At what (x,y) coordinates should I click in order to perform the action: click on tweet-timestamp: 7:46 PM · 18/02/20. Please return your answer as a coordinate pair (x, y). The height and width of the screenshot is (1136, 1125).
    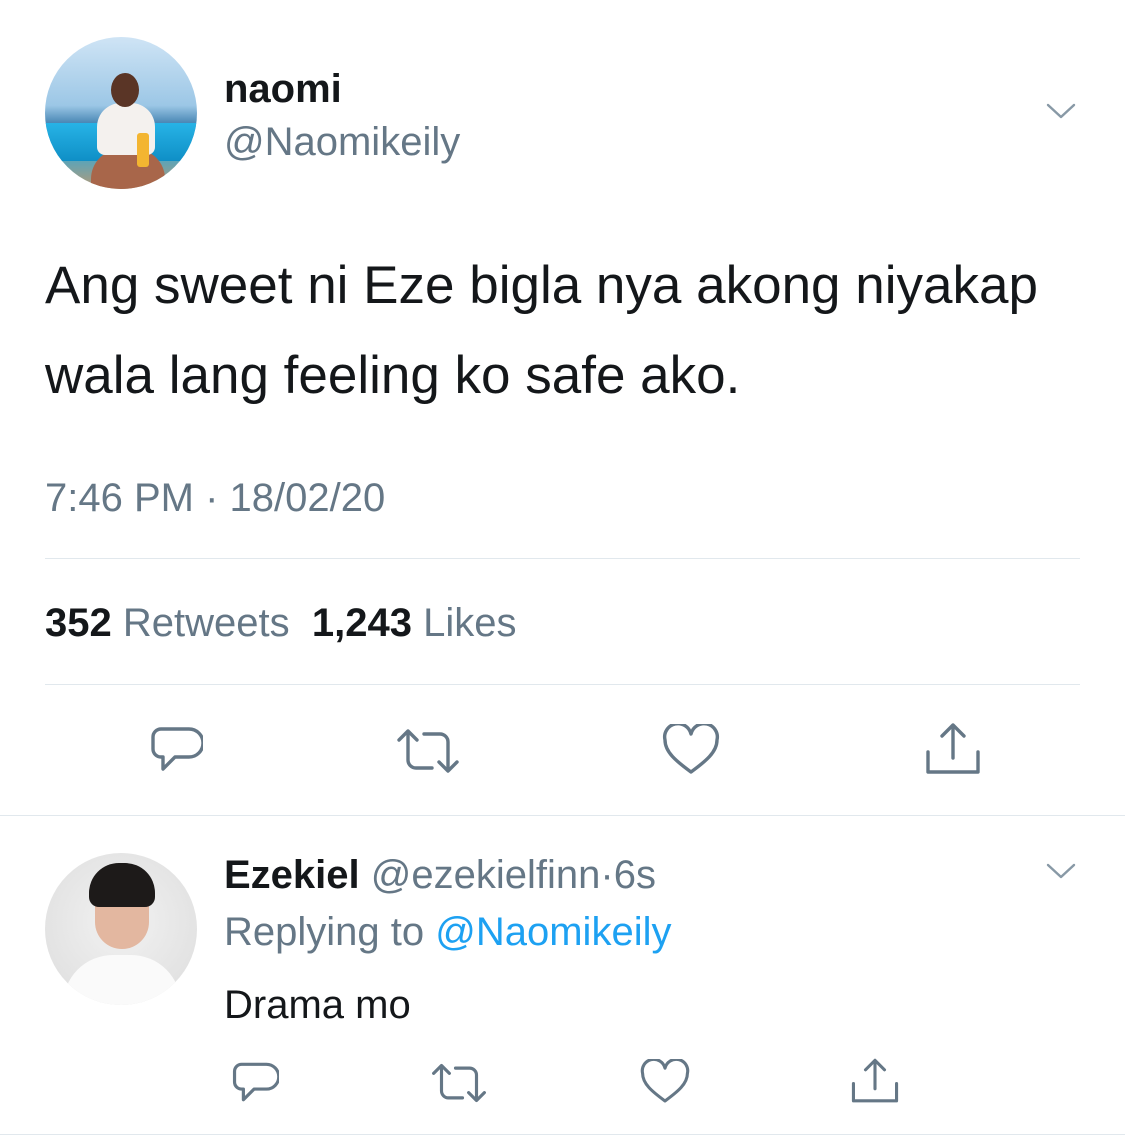
    Looking at the image, I should click on (215, 498).